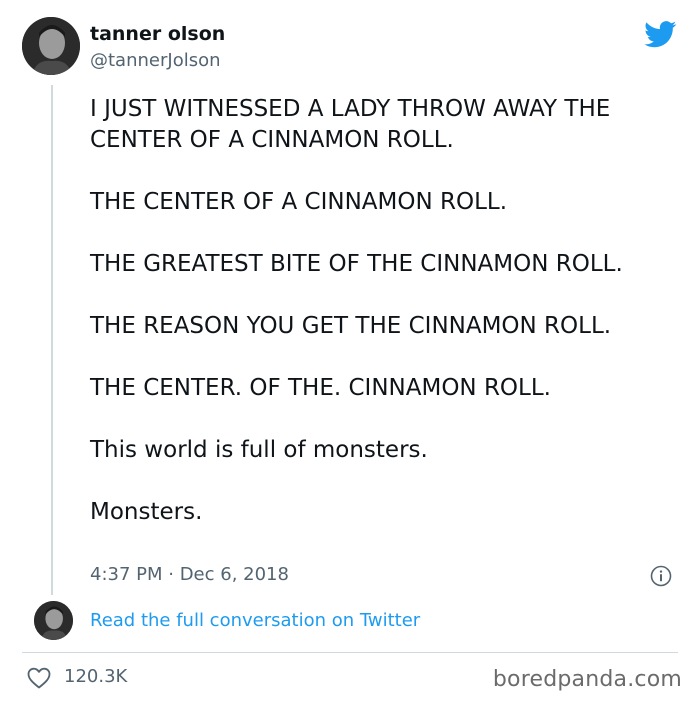 The height and width of the screenshot is (705, 700). I want to click on tweet-paragraph: THE REASON YOU GET THE CINNAMON ROLL., so click(351, 326).